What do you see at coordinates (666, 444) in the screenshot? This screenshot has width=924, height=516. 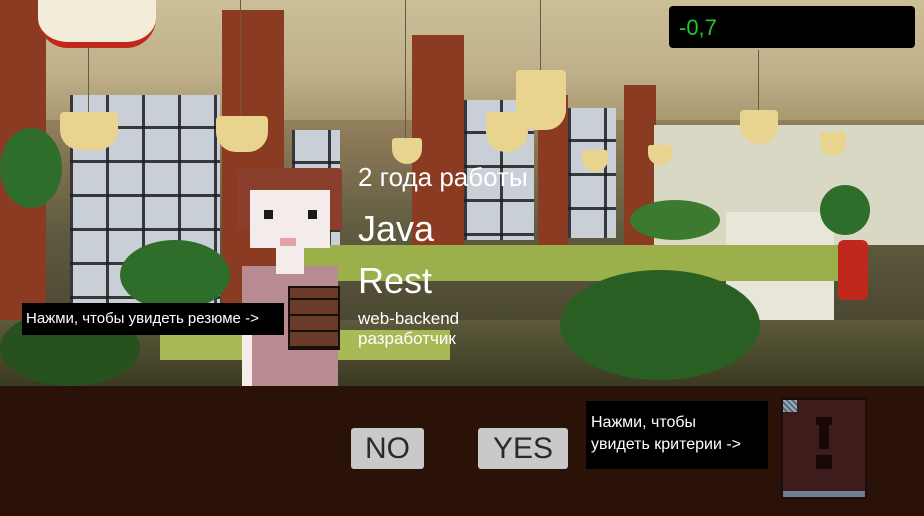 I see `criteria-hint-line2: увидеть критерии ->` at bounding box center [666, 444].